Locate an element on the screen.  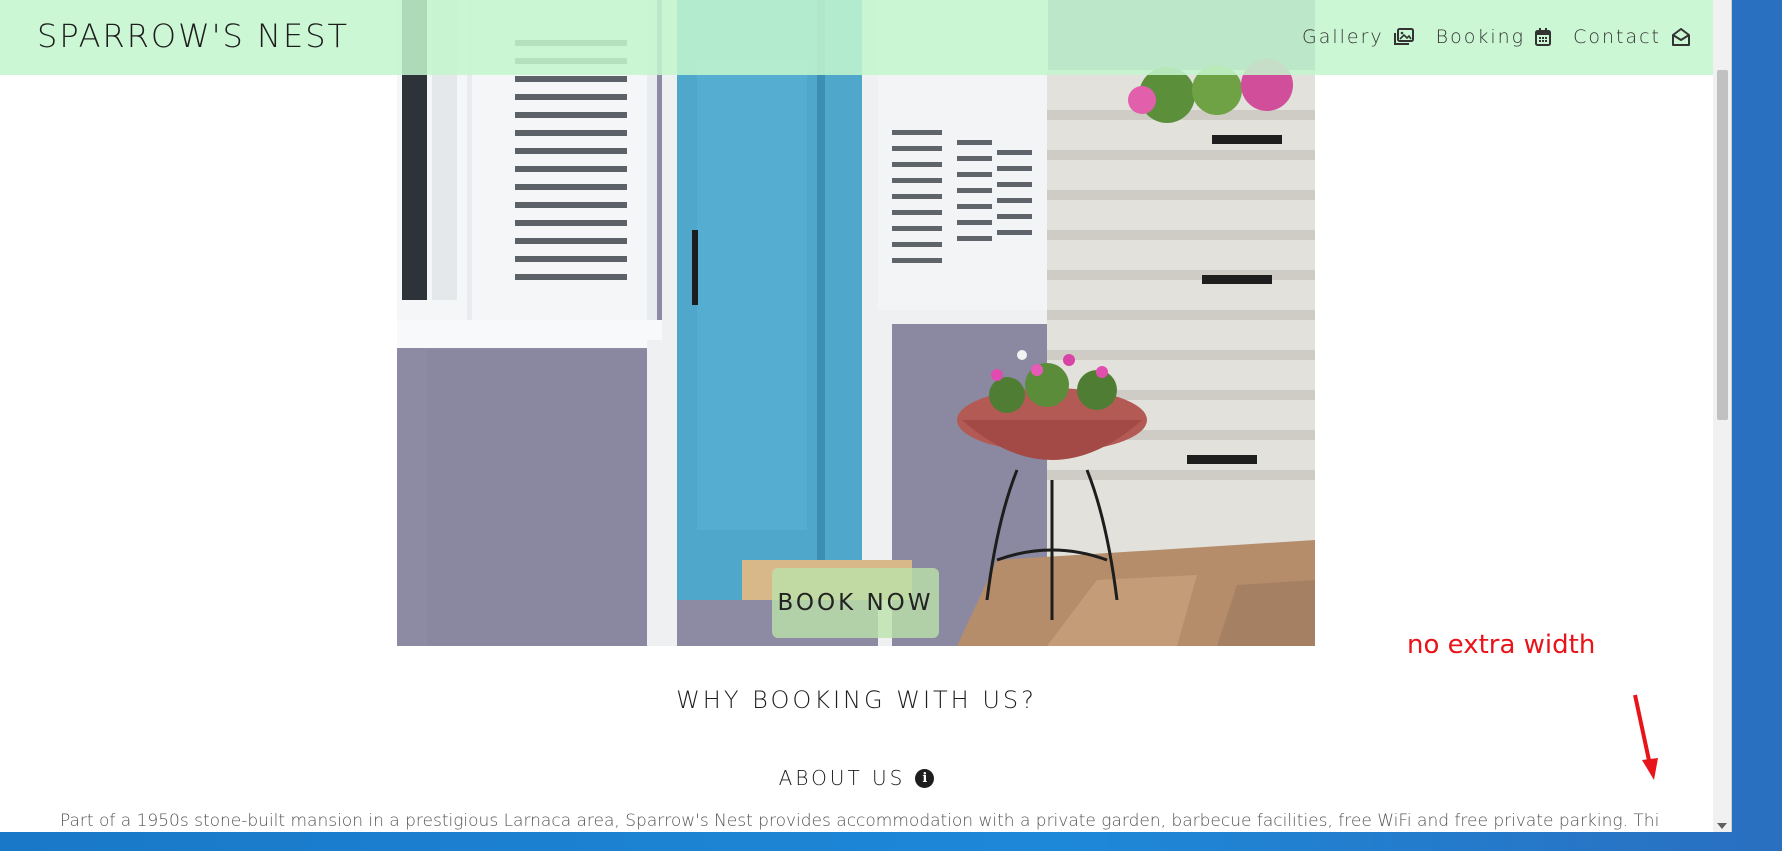
navbar: SPARROW'S NEST Gallery Booking Contact is located at coordinates (856, 37).